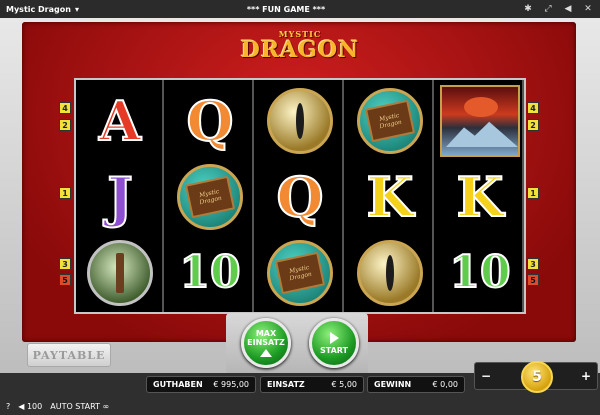 The width and height of the screenshot is (600, 415). Describe the element at coordinates (286, 384) in the screenshot. I see `einsatz-label-status: EINSATZ` at that location.